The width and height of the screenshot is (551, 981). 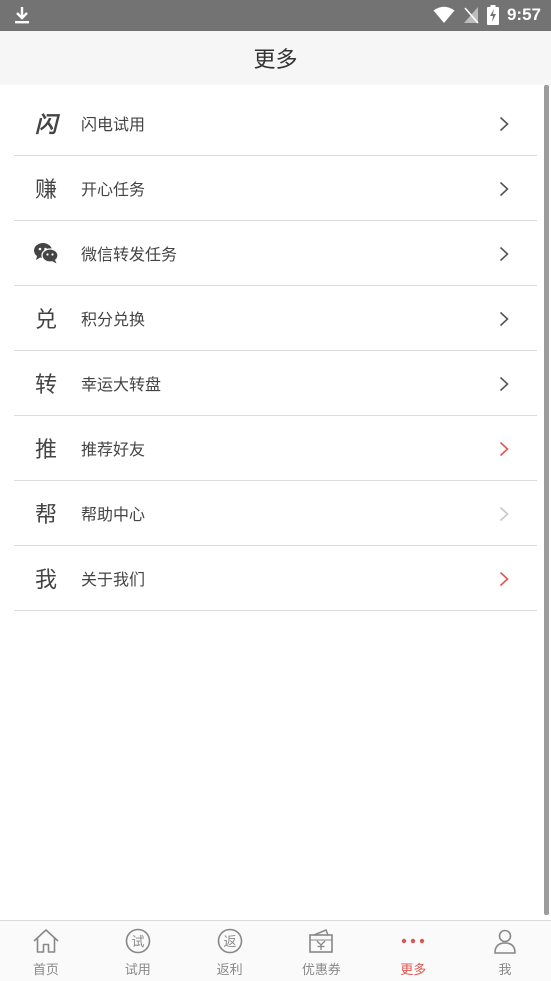 I want to click on tab-label: 优惠券, so click(x=321, y=970).